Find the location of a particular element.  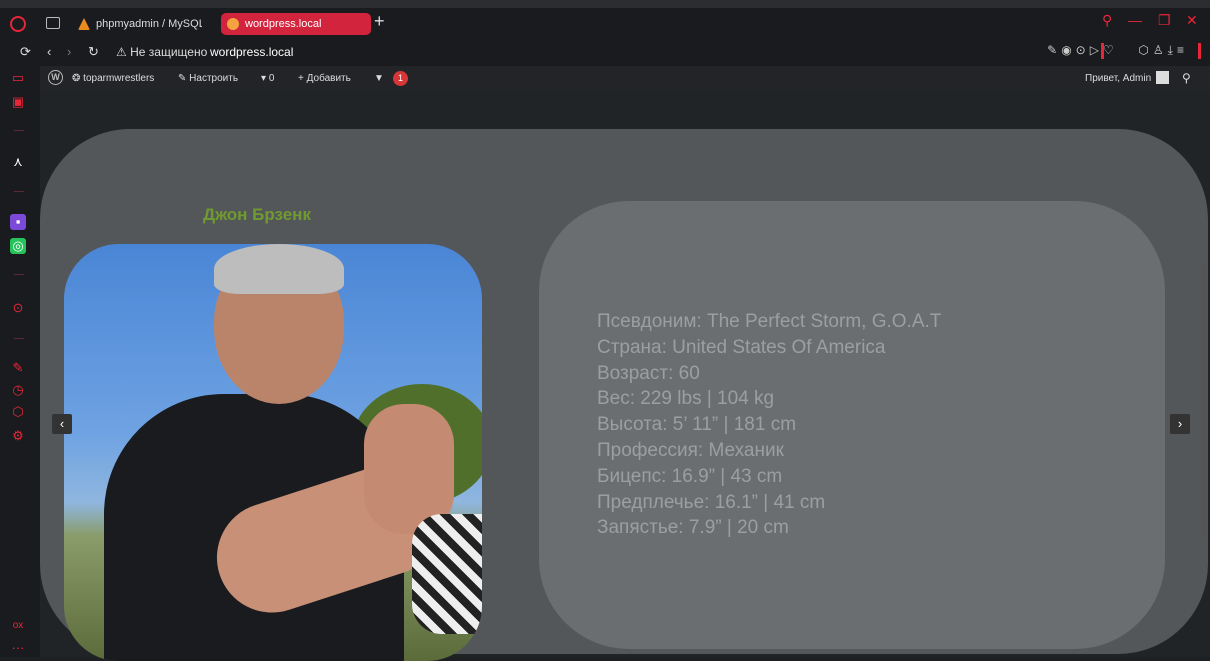

tab-phpmyadmin: phpmyadmin / MySQL-8.0 is located at coordinates (137, 24).